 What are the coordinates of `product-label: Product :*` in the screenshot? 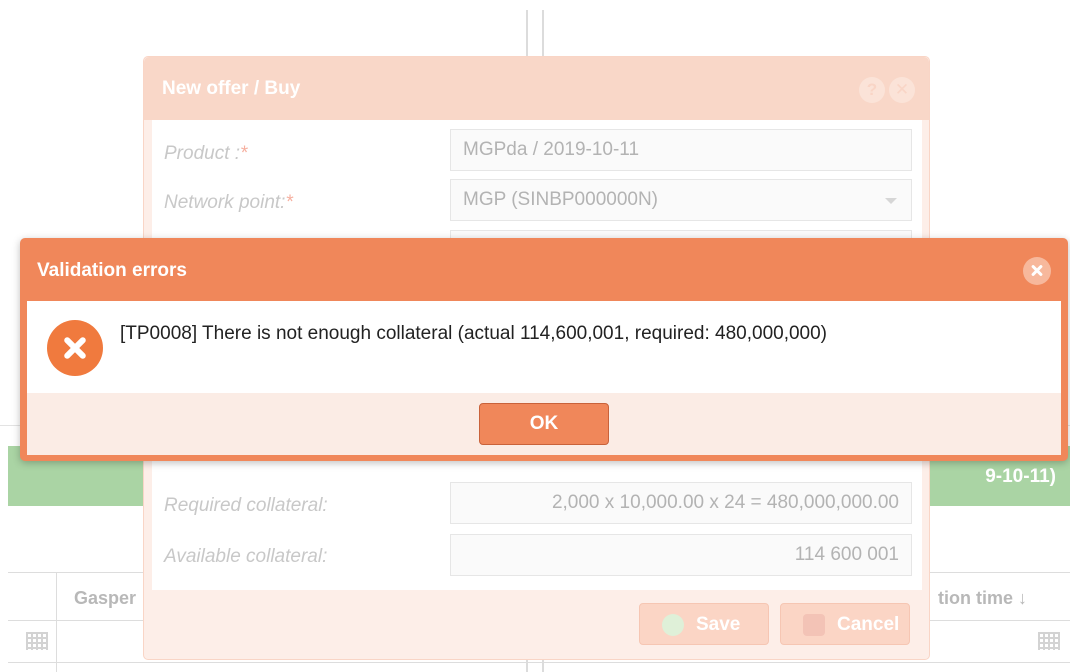 It's located at (205, 154).